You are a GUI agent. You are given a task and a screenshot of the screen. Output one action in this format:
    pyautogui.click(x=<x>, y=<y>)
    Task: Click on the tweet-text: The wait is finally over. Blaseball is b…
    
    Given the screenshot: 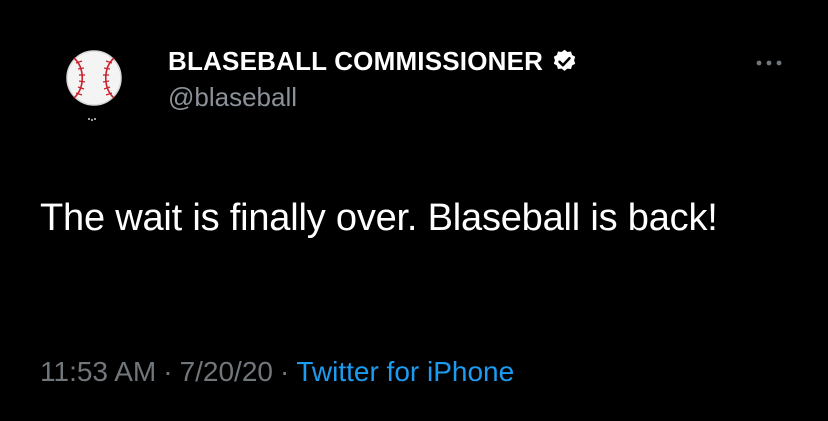 What is the action you would take?
    pyautogui.click(x=379, y=218)
    